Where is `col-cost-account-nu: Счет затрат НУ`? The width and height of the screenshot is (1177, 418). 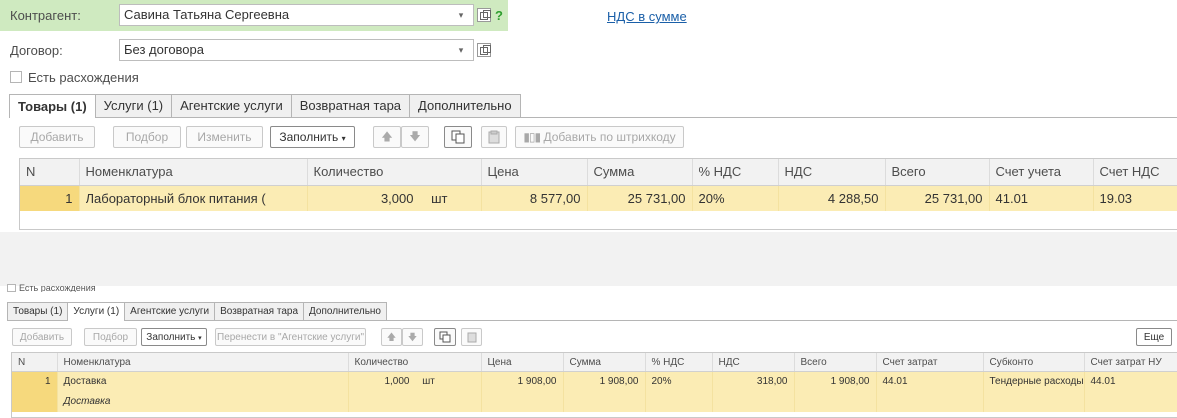 col-cost-account-nu: Счет затрат НУ is located at coordinates (1130, 362).